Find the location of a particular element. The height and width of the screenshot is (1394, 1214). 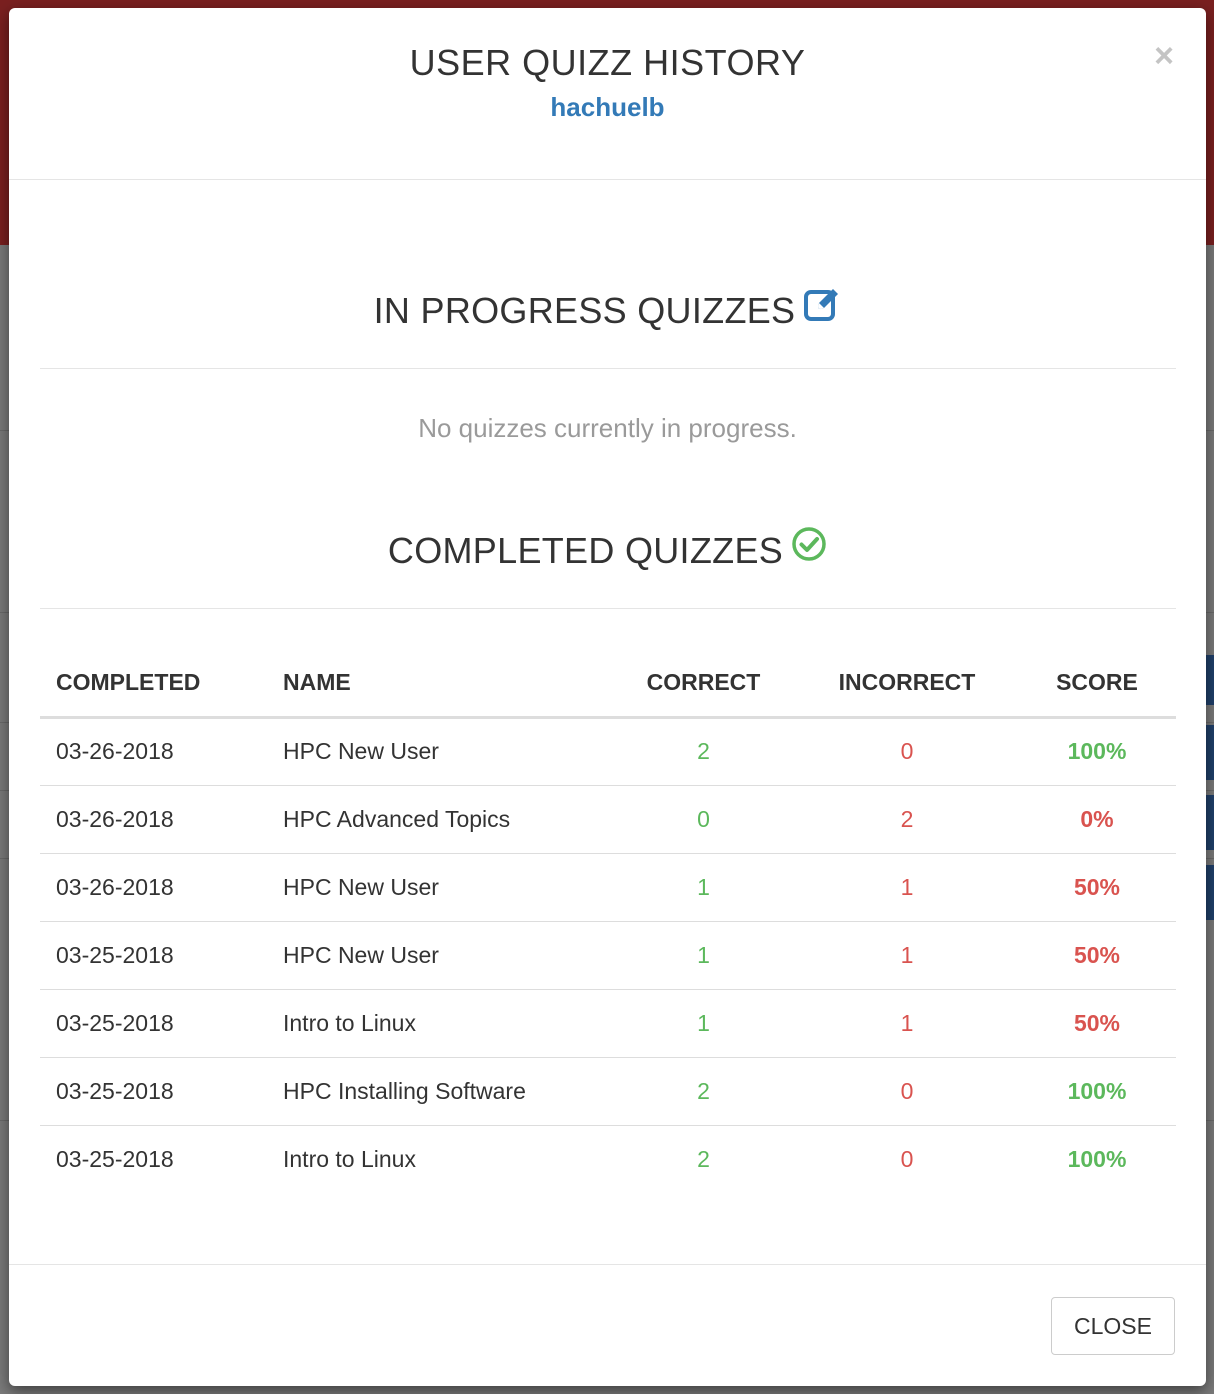

table-row: 03-26-2018 HPC New User 1 1 50% is located at coordinates (608, 887).